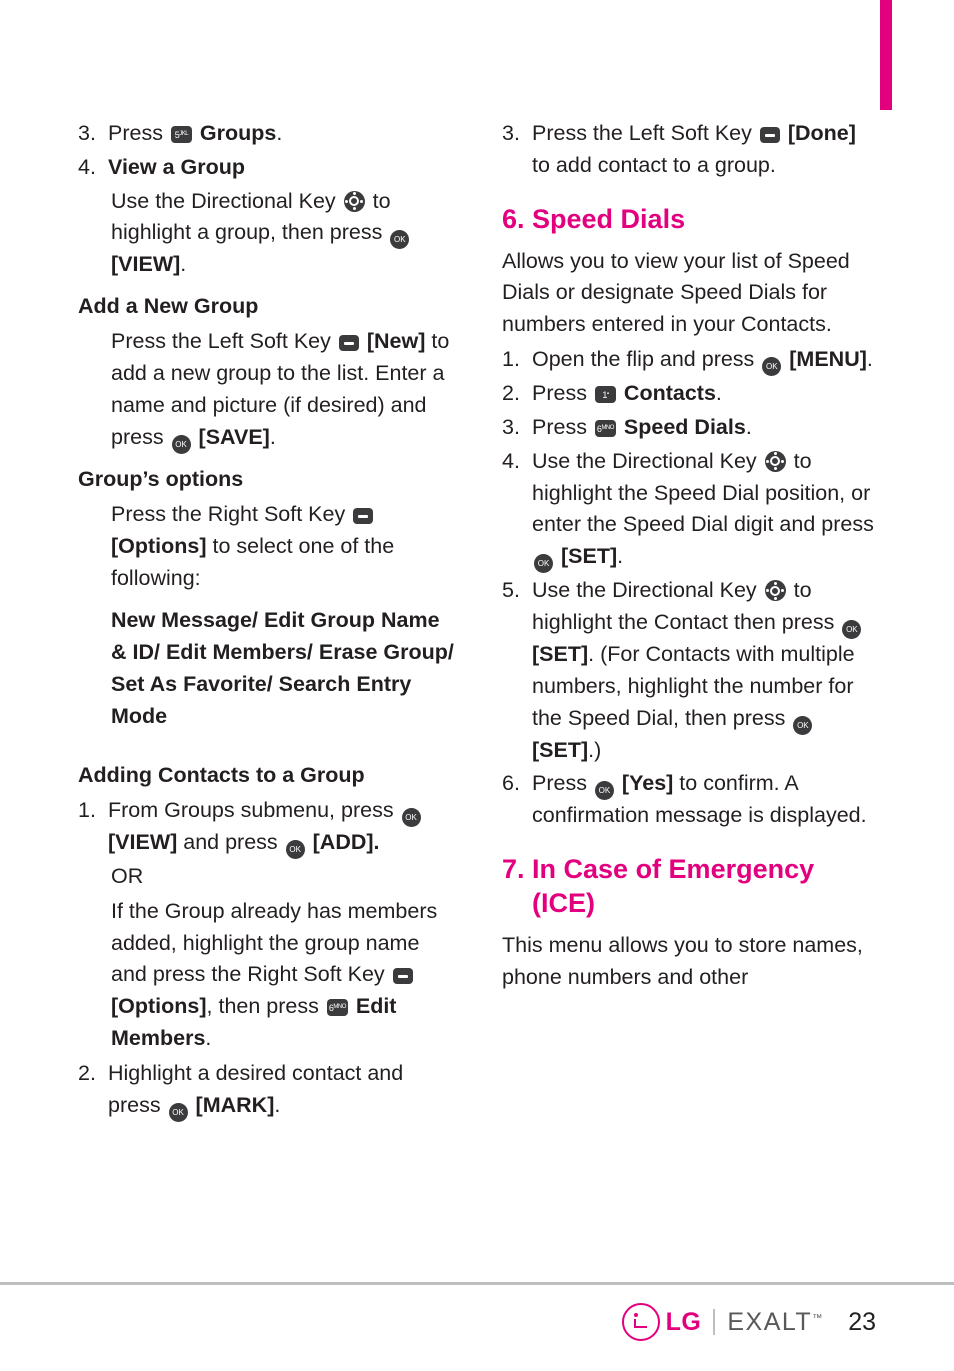  What do you see at coordinates (669, 393) in the screenshot?
I see `menu-label-contacts: Contacts` at bounding box center [669, 393].